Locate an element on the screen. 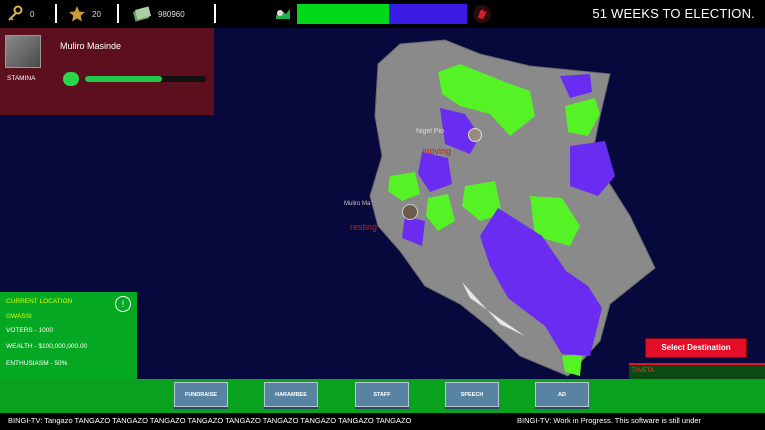 This screenshot has width=765, height=430. stars-count: 20 is located at coordinates (96, 14).